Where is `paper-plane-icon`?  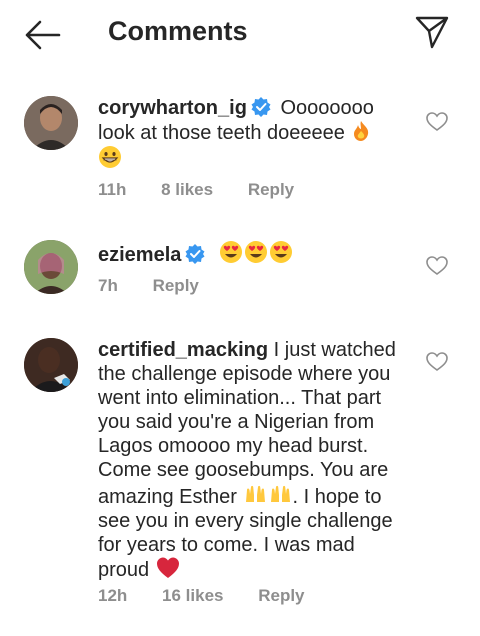 paper-plane-icon is located at coordinates (432, 32).